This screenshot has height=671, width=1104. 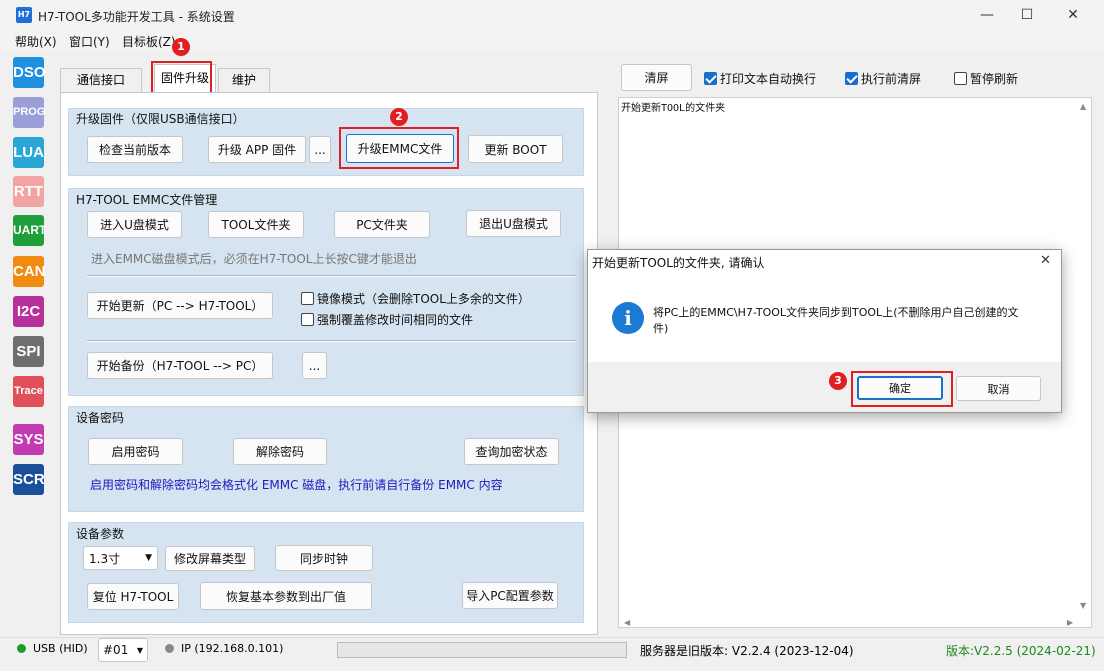 I want to click on step-badge-1: 1, so click(x=181, y=47).